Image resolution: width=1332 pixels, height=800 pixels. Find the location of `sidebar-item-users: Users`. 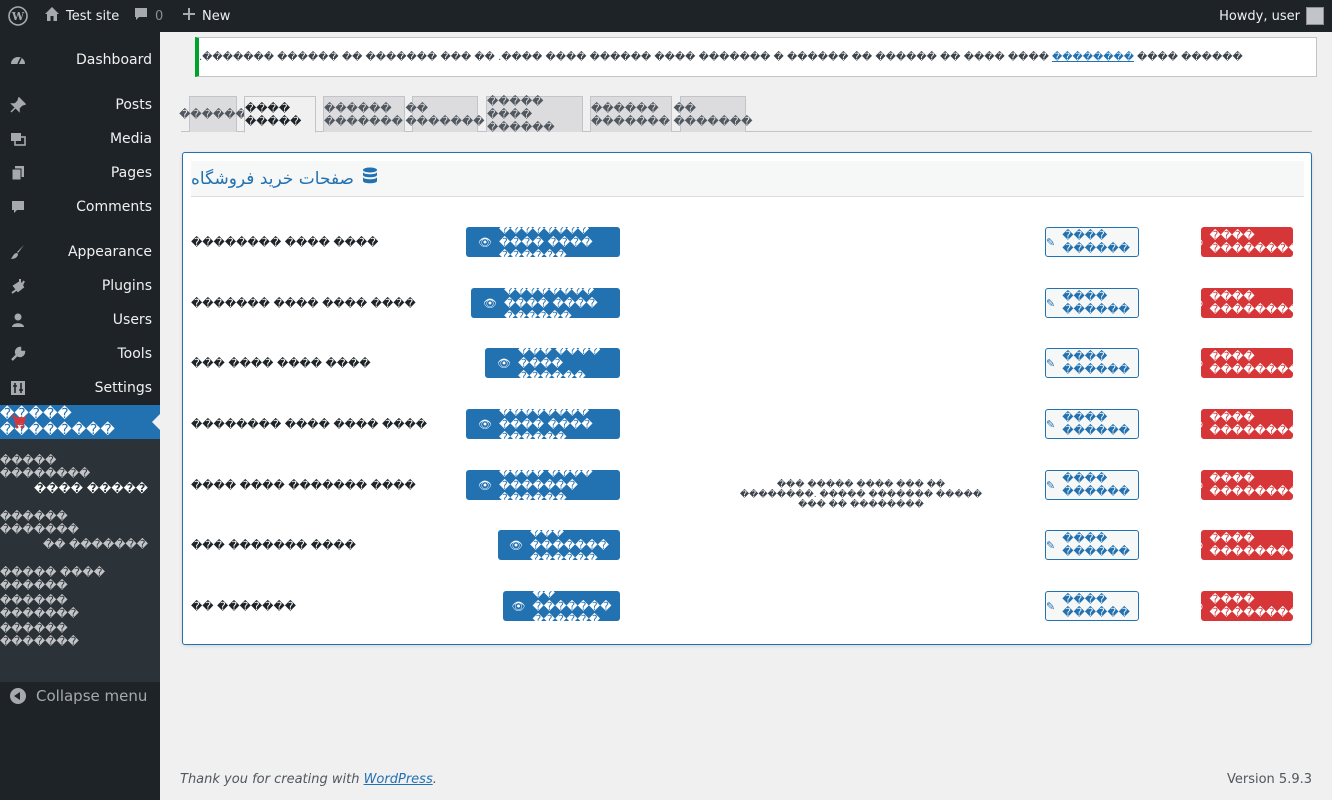

sidebar-item-users: Users is located at coordinates (80, 320).